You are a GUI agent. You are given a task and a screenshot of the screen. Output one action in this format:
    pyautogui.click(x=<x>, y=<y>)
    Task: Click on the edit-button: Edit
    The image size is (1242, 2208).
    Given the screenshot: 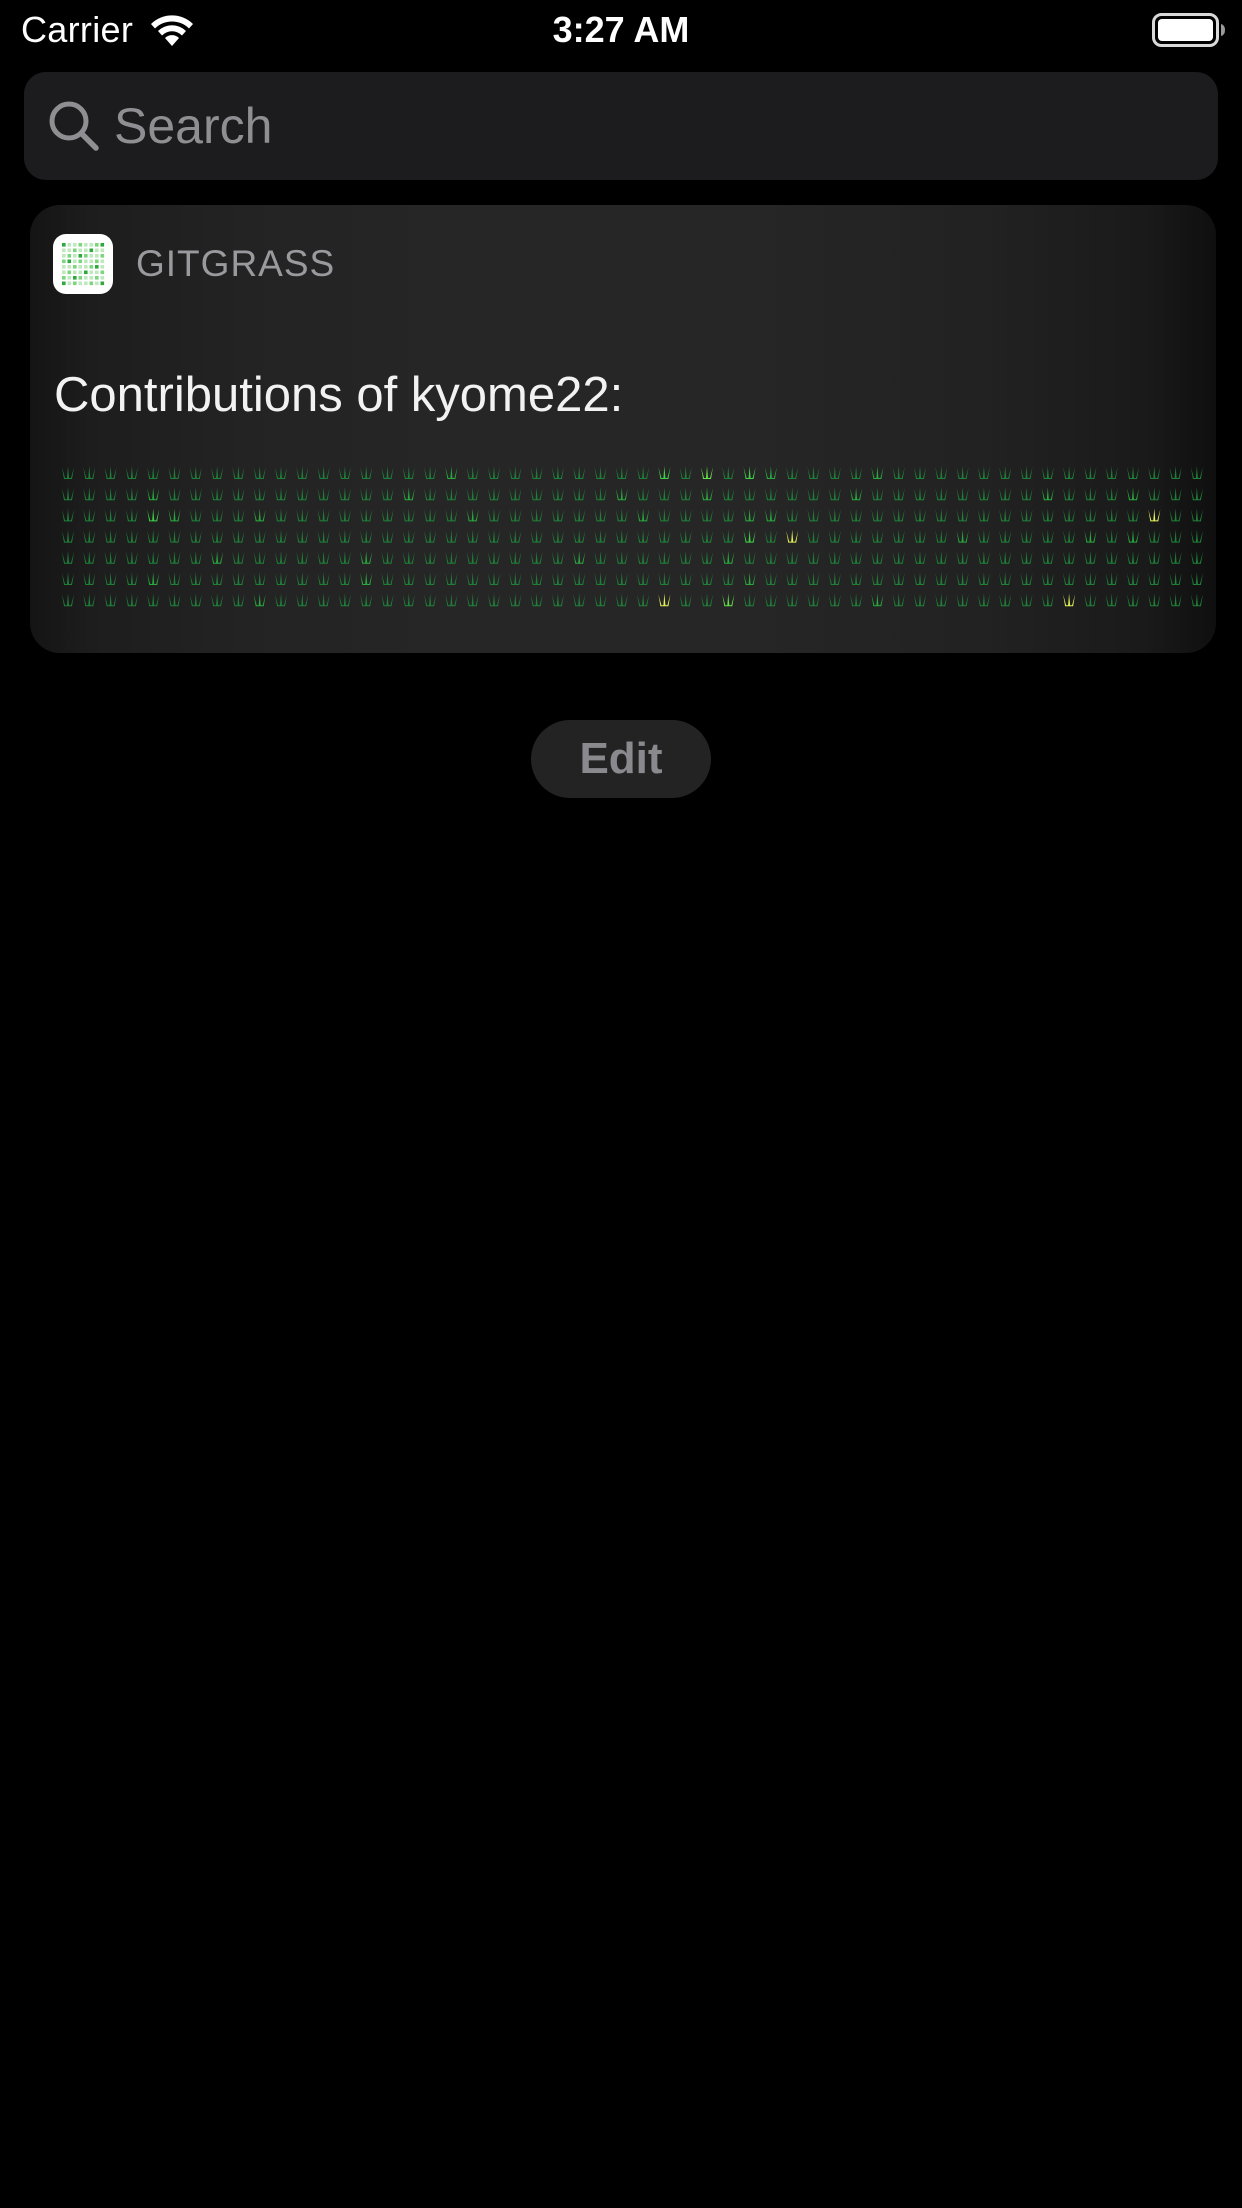 What is the action you would take?
    pyautogui.click(x=621, y=759)
    